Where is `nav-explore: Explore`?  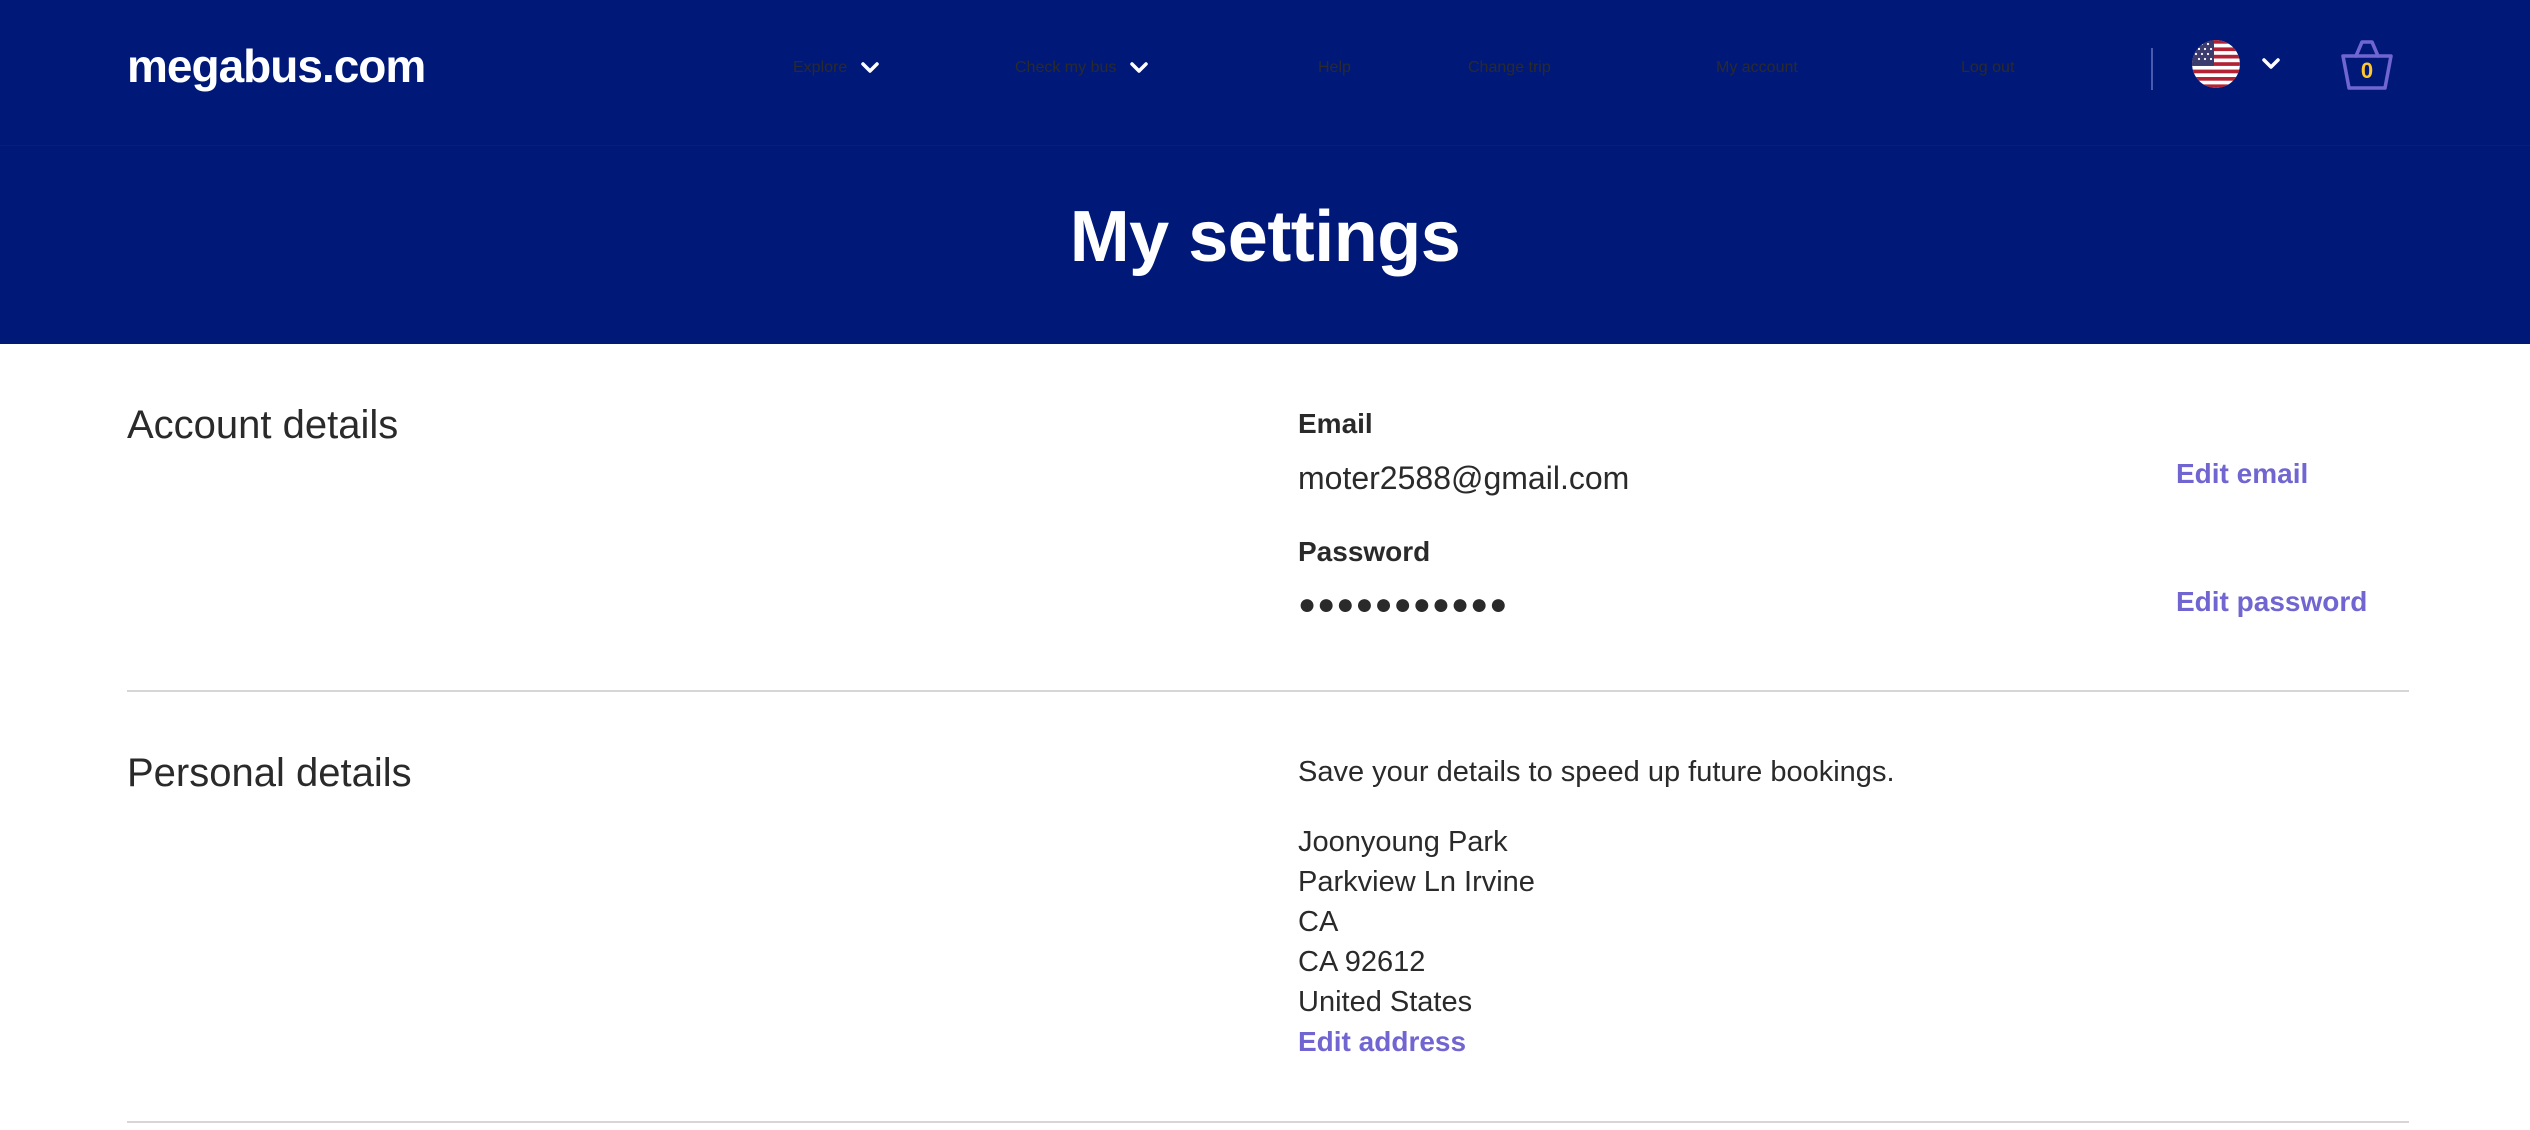
nav-explore: Explore is located at coordinates (837, 68).